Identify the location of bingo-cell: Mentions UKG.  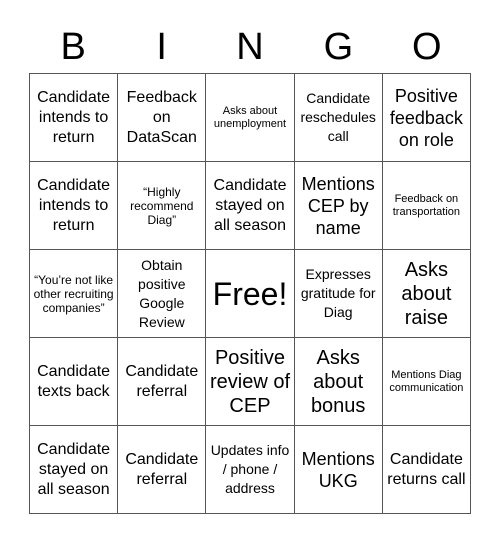
(338, 470).